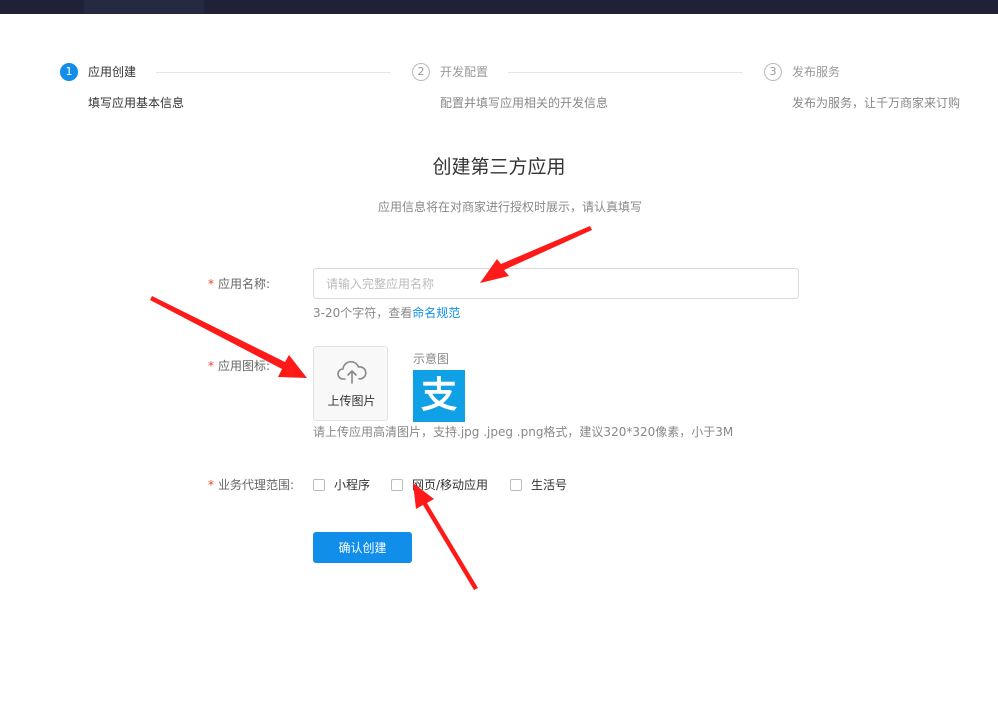 The image size is (998, 703). Describe the element at coordinates (421, 72) in the screenshot. I see `step-2-number: 2` at that location.